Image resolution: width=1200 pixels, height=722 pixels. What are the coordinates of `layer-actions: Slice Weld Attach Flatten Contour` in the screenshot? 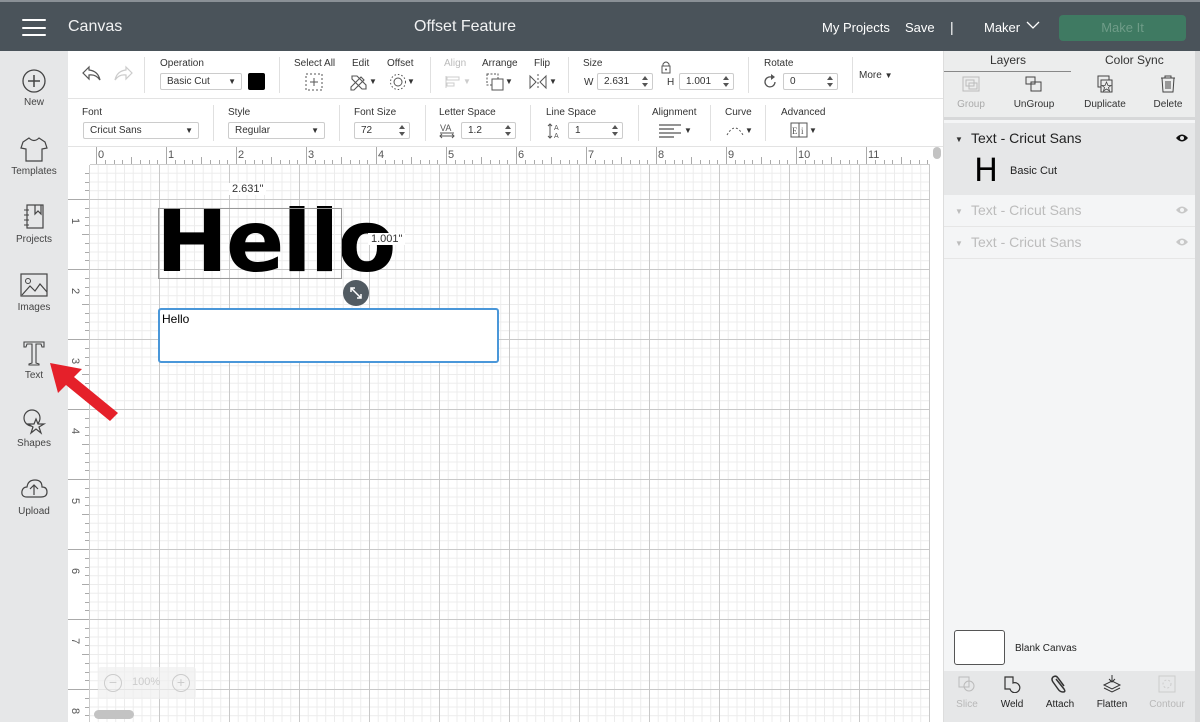 It's located at (1072, 696).